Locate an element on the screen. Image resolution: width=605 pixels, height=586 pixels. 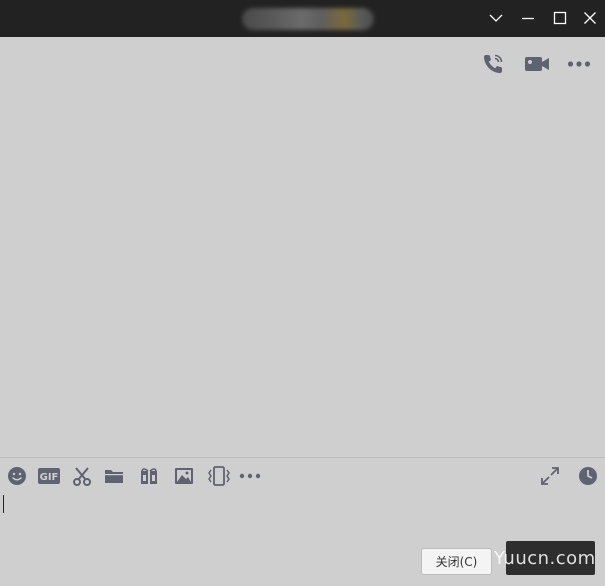
svg-text: GIF is located at coordinates (49, 477).